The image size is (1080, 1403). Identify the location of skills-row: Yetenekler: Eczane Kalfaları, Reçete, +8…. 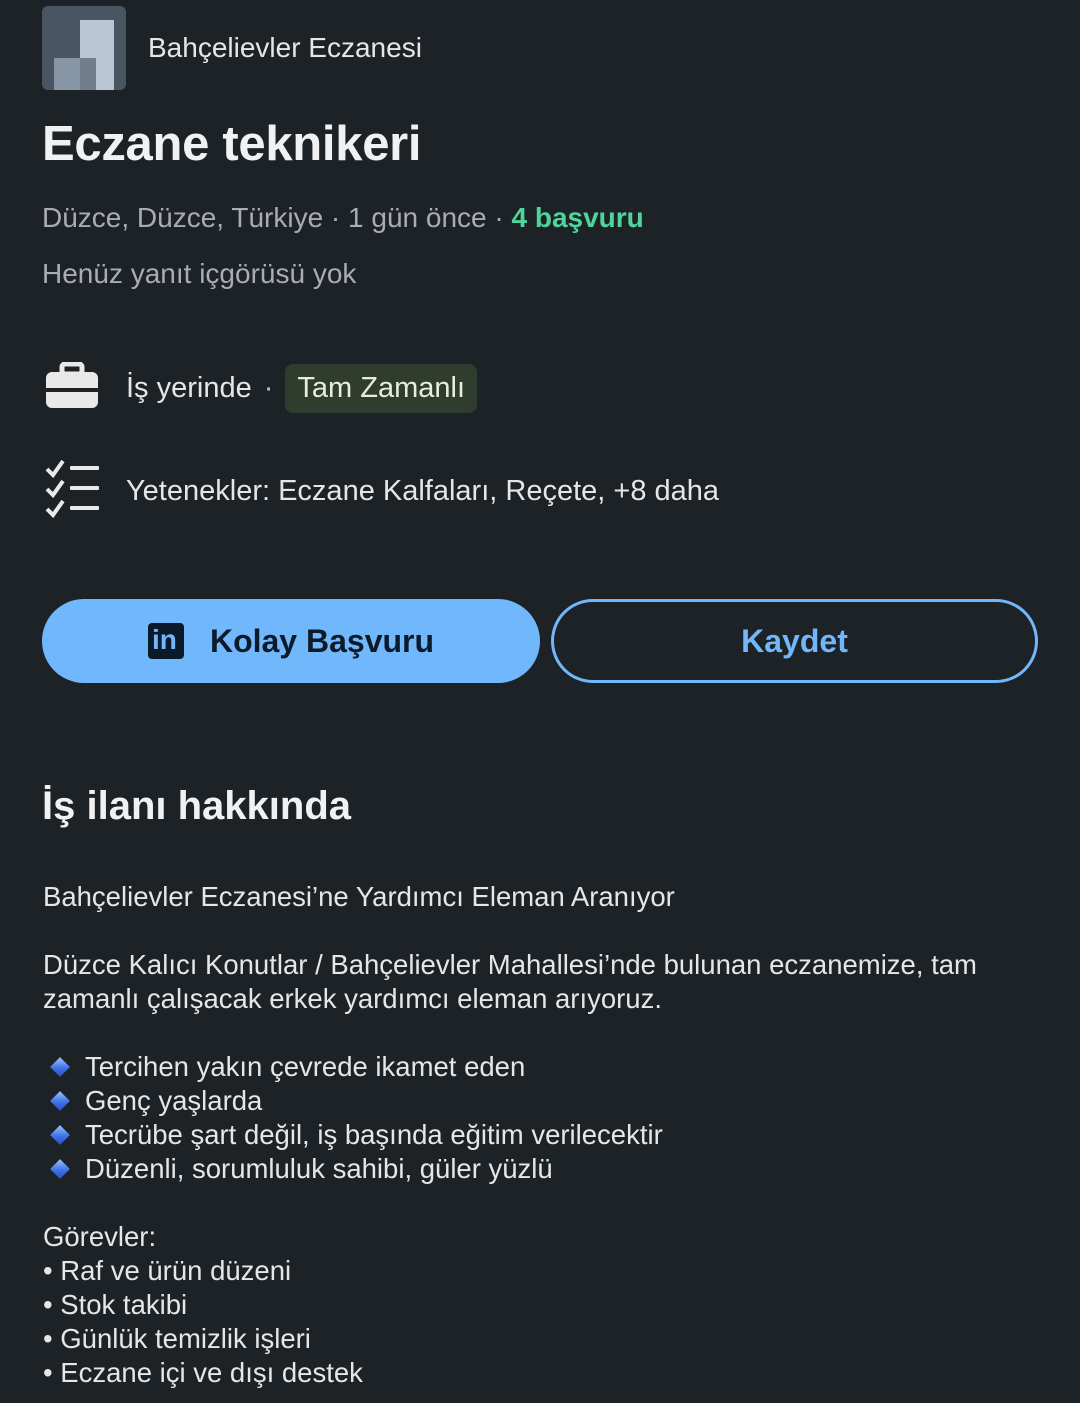
(381, 491).